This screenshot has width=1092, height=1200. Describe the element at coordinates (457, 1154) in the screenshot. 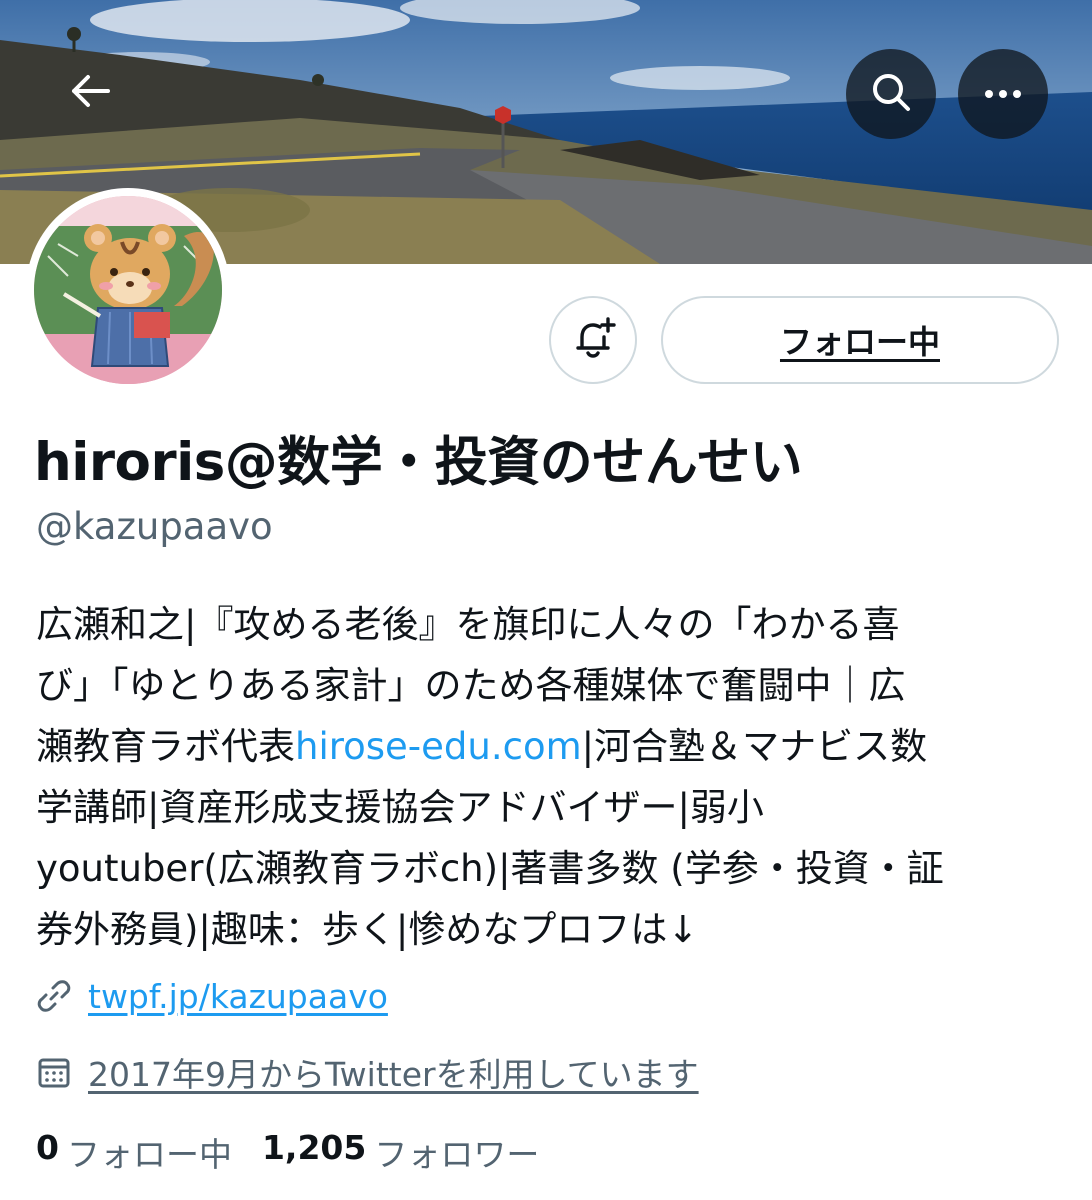

I see `followers-label: フォロワー` at that location.